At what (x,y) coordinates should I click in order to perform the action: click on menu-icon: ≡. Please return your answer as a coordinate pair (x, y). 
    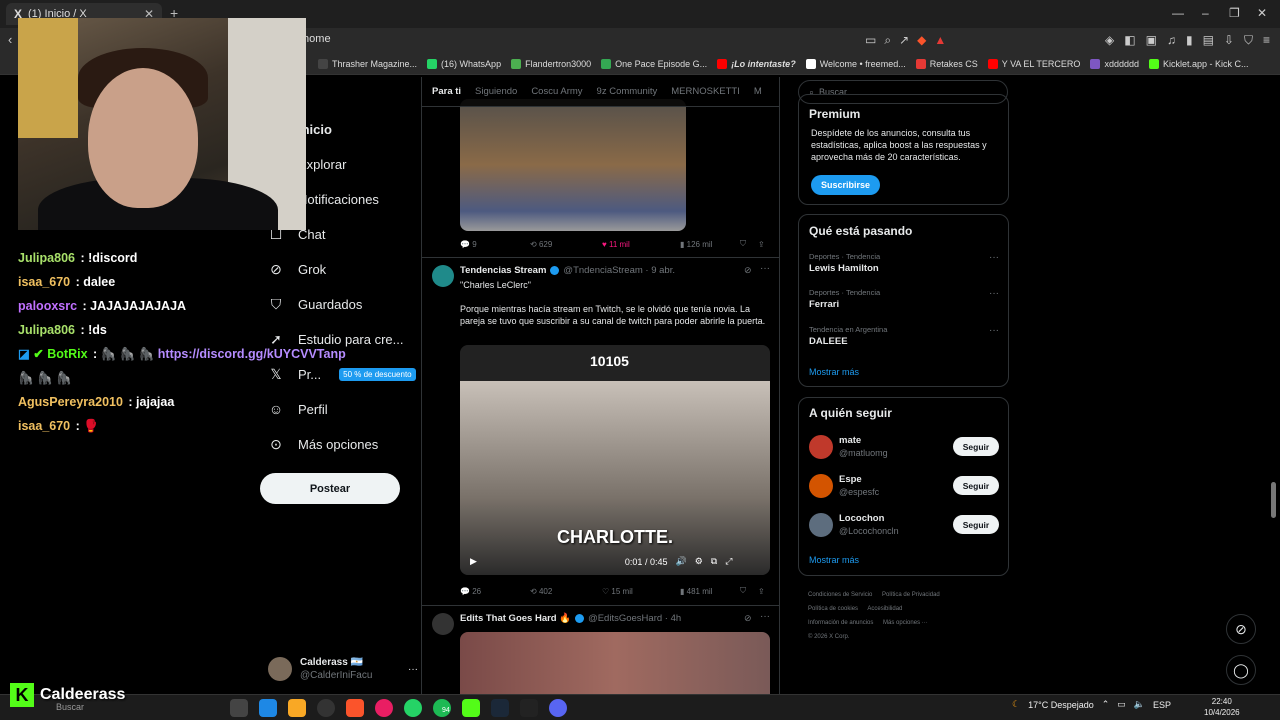
    Looking at the image, I should click on (1266, 40).